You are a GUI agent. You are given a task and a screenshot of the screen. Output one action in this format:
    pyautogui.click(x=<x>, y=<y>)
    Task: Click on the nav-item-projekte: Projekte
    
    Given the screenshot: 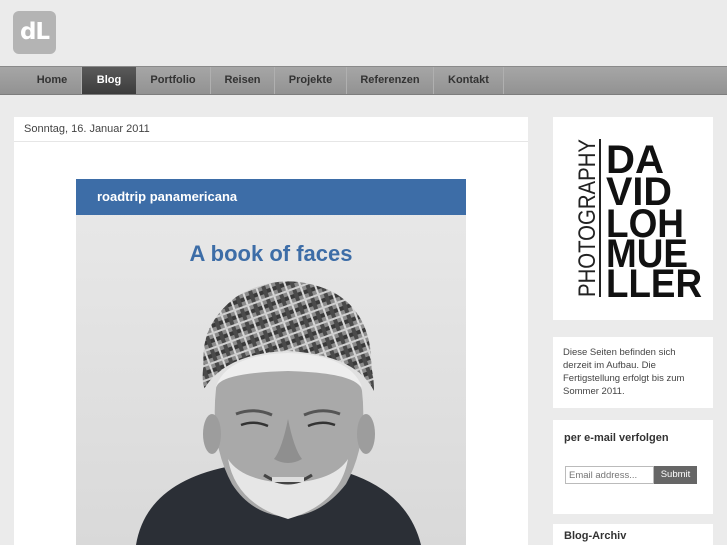 What is the action you would take?
    pyautogui.click(x=311, y=80)
    